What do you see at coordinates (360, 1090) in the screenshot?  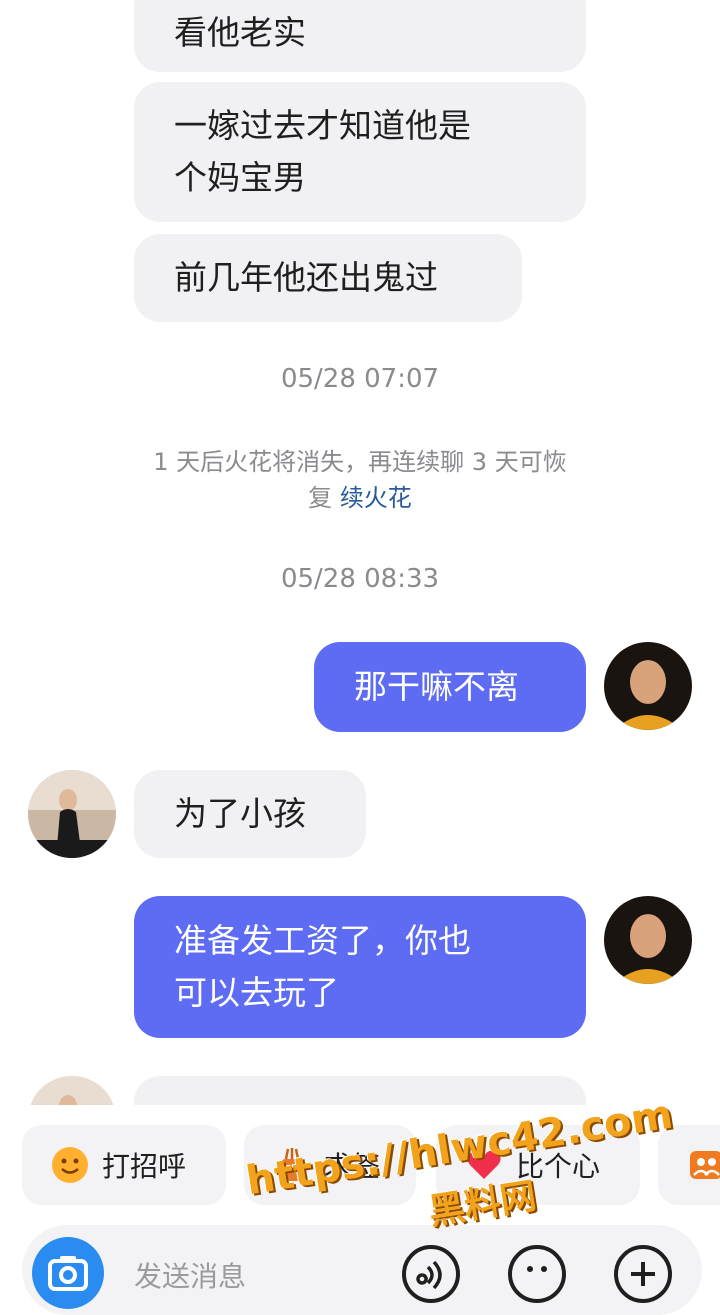 I see `message-bubble-incoming` at bounding box center [360, 1090].